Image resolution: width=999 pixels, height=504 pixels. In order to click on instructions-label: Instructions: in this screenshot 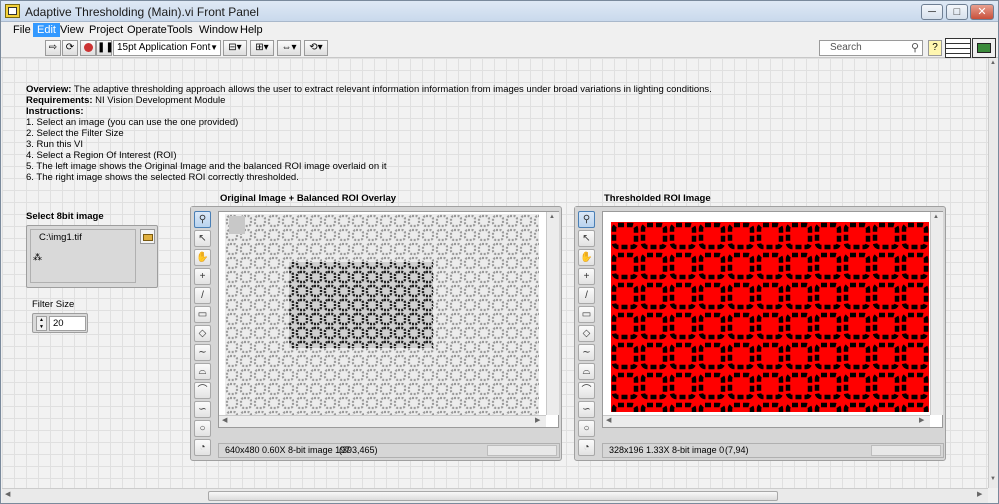, I will do `click(55, 111)`.